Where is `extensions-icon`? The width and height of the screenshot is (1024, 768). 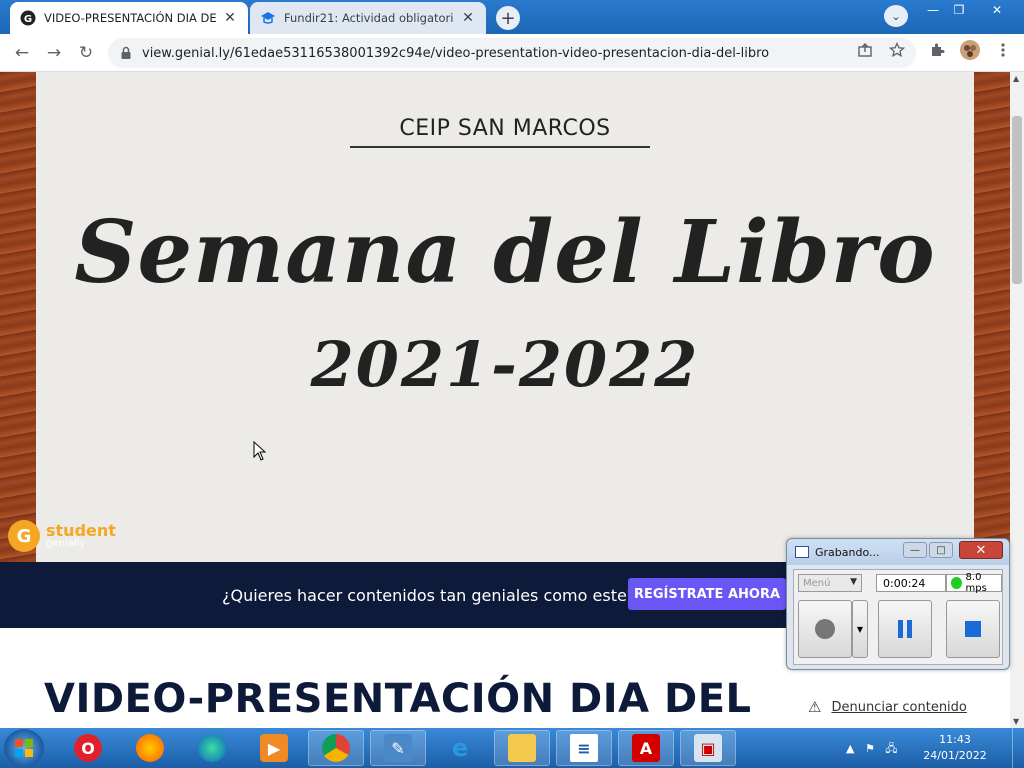 extensions-icon is located at coordinates (937, 50).